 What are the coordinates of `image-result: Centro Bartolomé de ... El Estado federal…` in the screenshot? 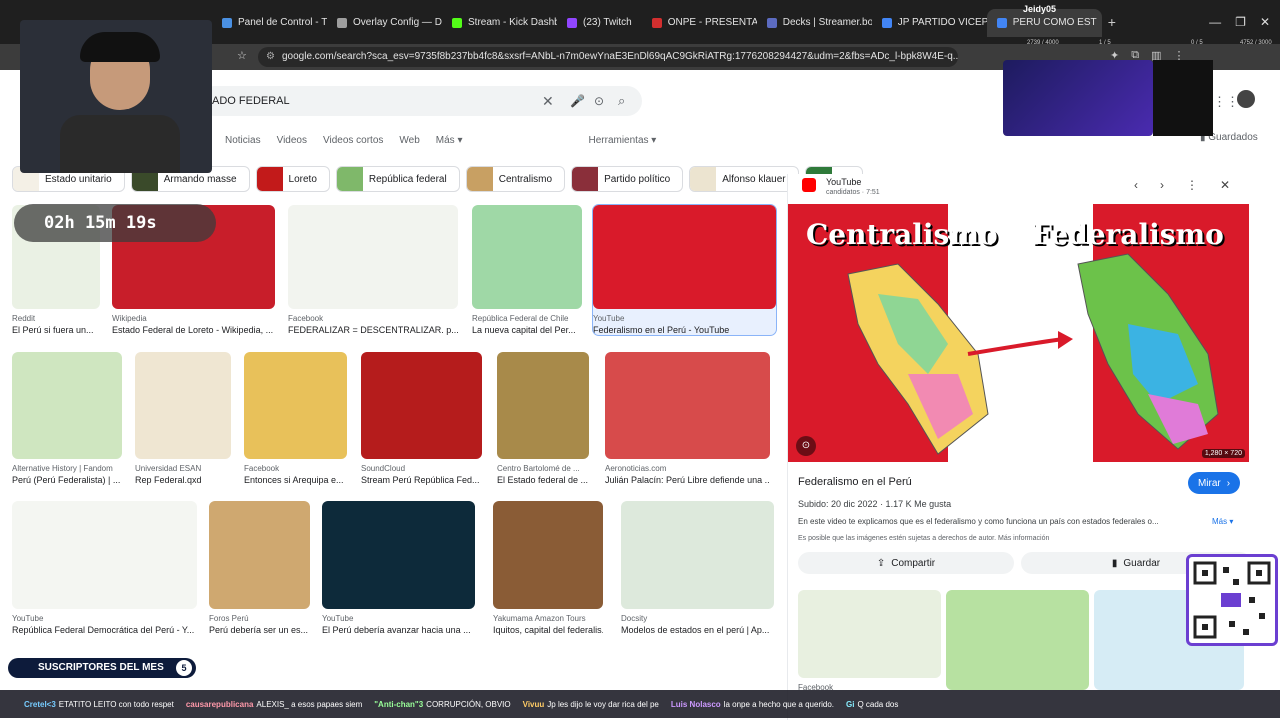 It's located at (543, 418).